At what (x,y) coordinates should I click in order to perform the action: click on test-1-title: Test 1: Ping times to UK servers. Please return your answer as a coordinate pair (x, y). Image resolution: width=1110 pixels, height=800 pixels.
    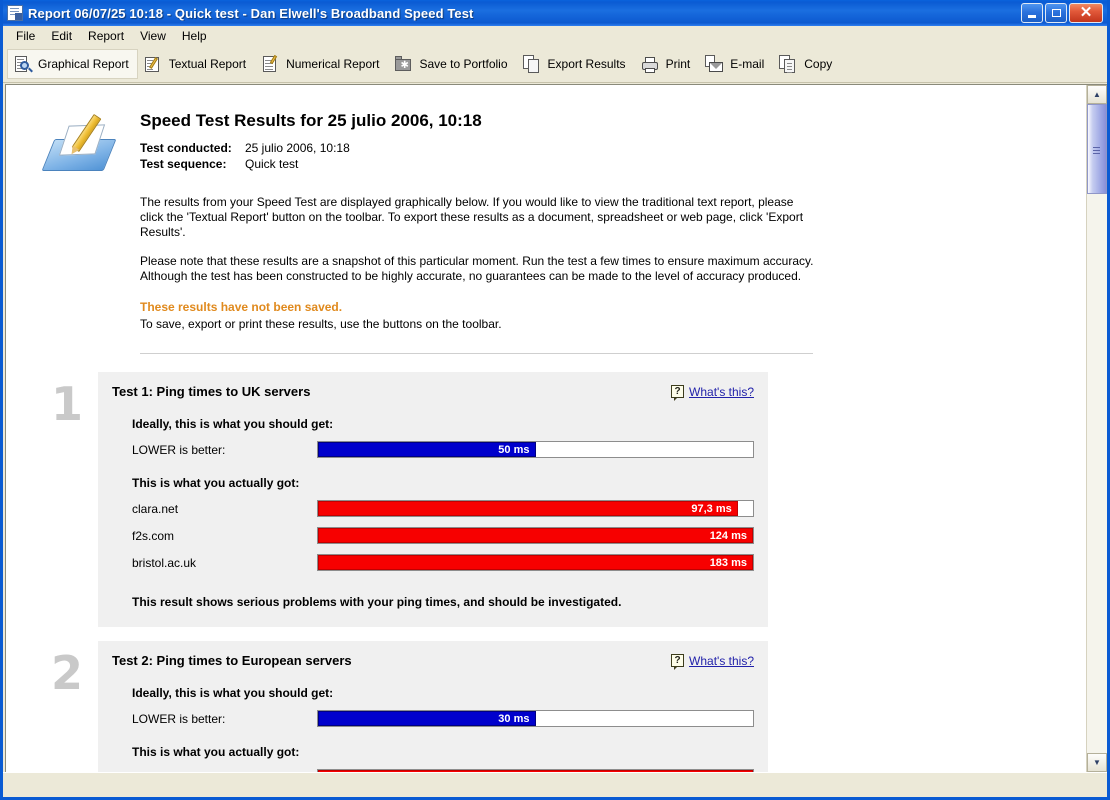
    Looking at the image, I should click on (211, 391).